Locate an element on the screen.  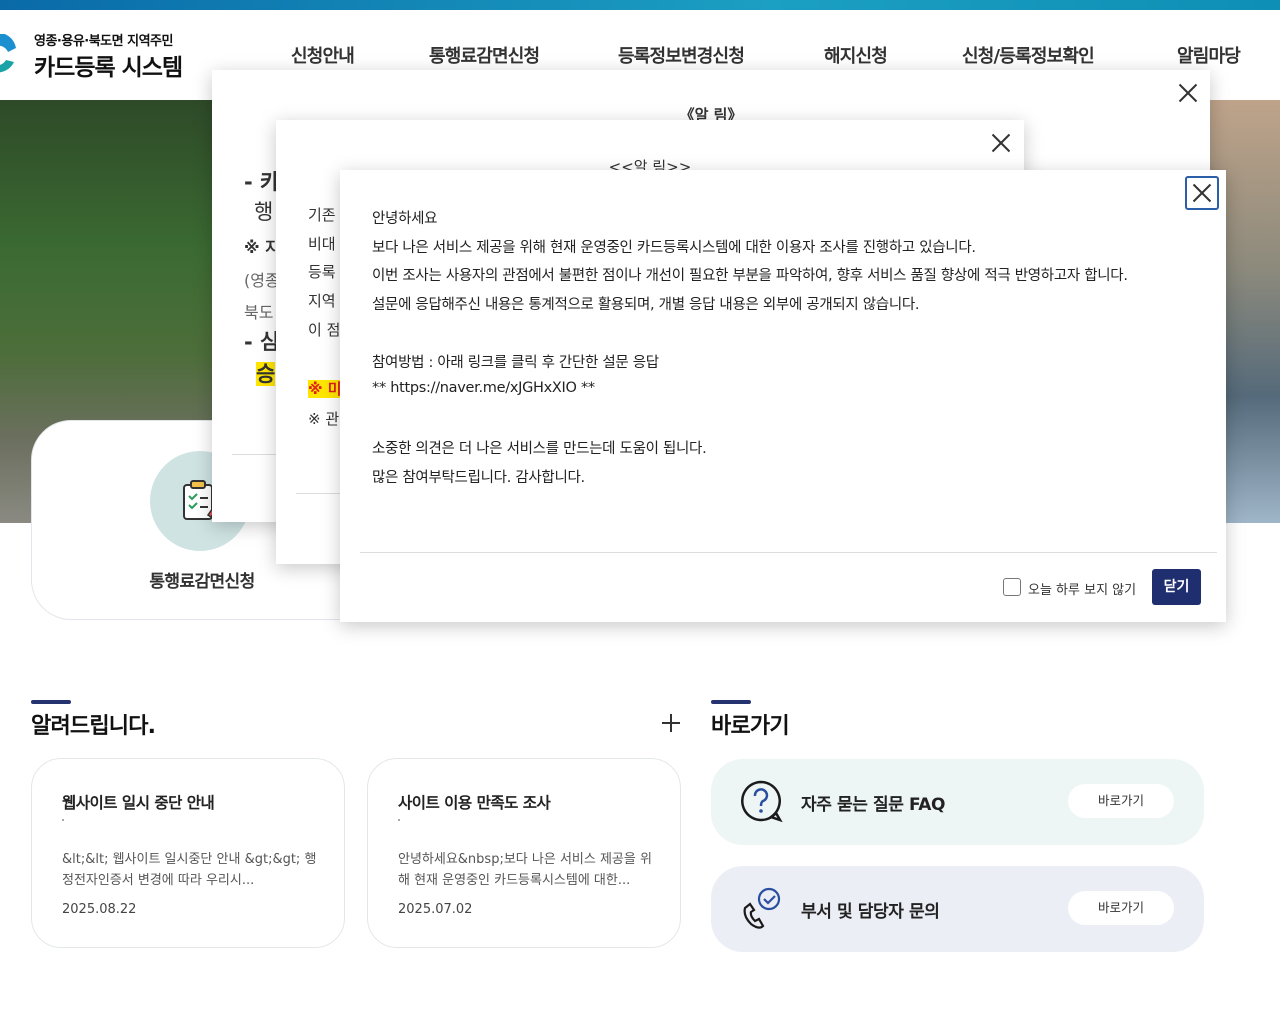
popup-middle-line: 이 점 is located at coordinates (324, 330).